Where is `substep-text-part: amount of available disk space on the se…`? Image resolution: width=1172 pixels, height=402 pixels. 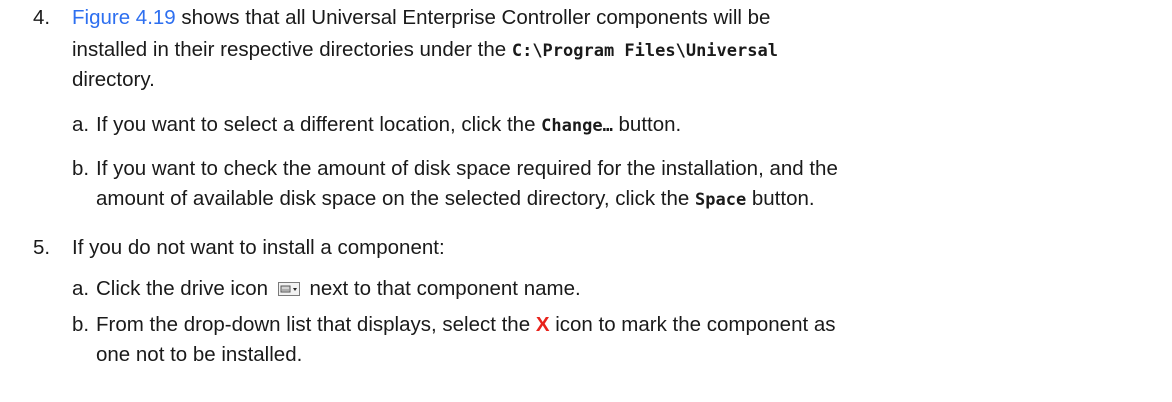
substep-text-part: amount of available disk space on the se… is located at coordinates (395, 198).